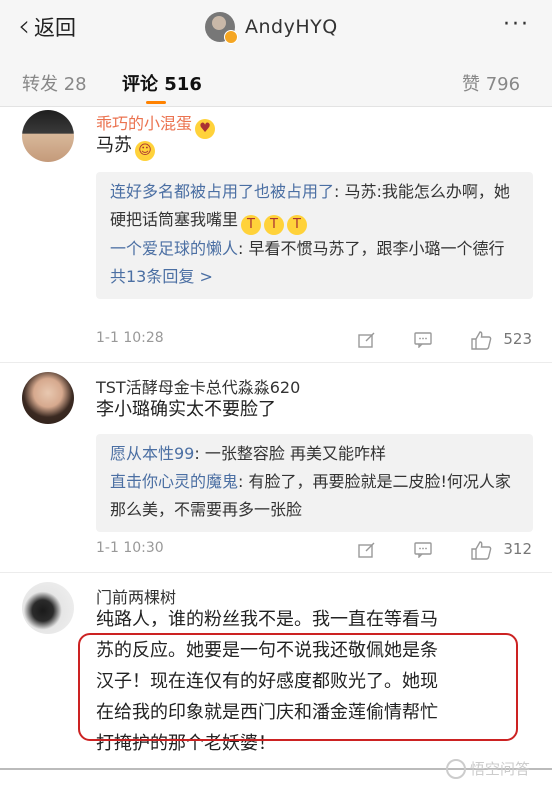 The image size is (552, 786). Describe the element at coordinates (55, 28) in the screenshot. I see `back-label: 返回` at that location.